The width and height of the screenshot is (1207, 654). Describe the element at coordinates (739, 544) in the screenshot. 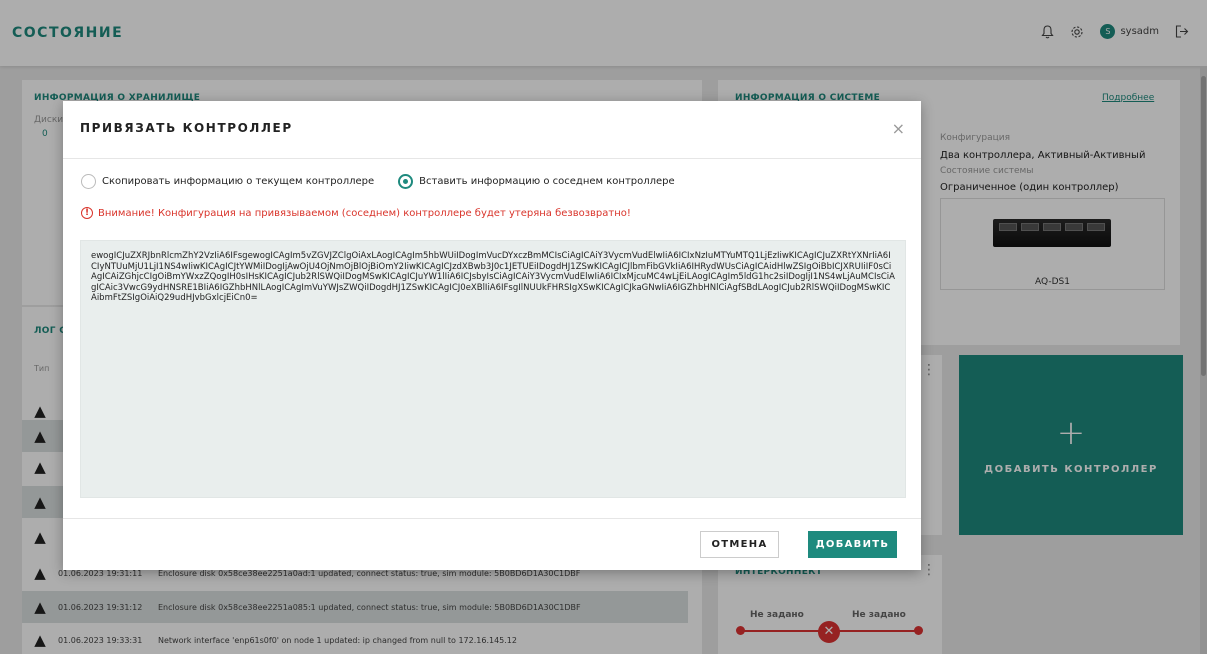

I see `cancel-button: ОТМЕНА` at that location.